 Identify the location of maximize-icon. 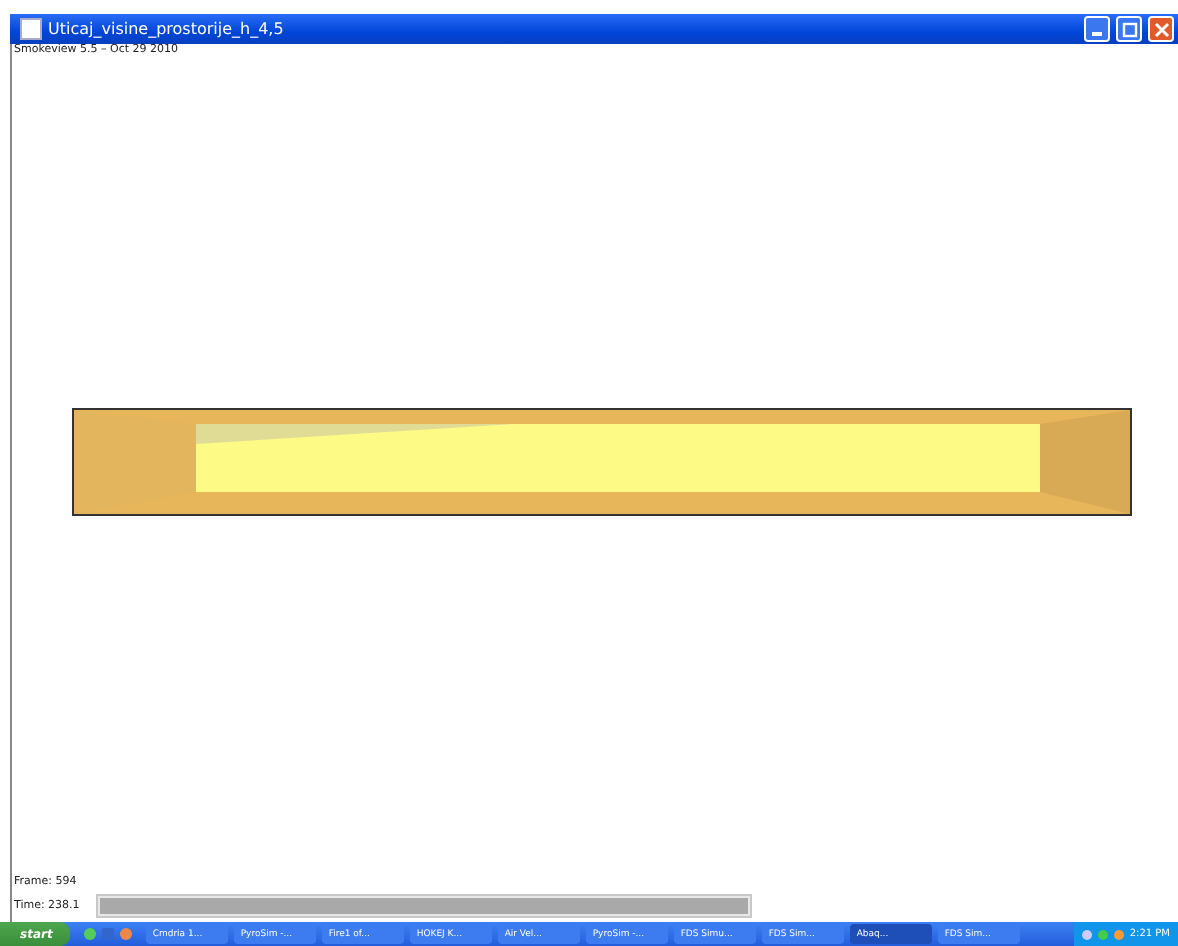
(1129, 29).